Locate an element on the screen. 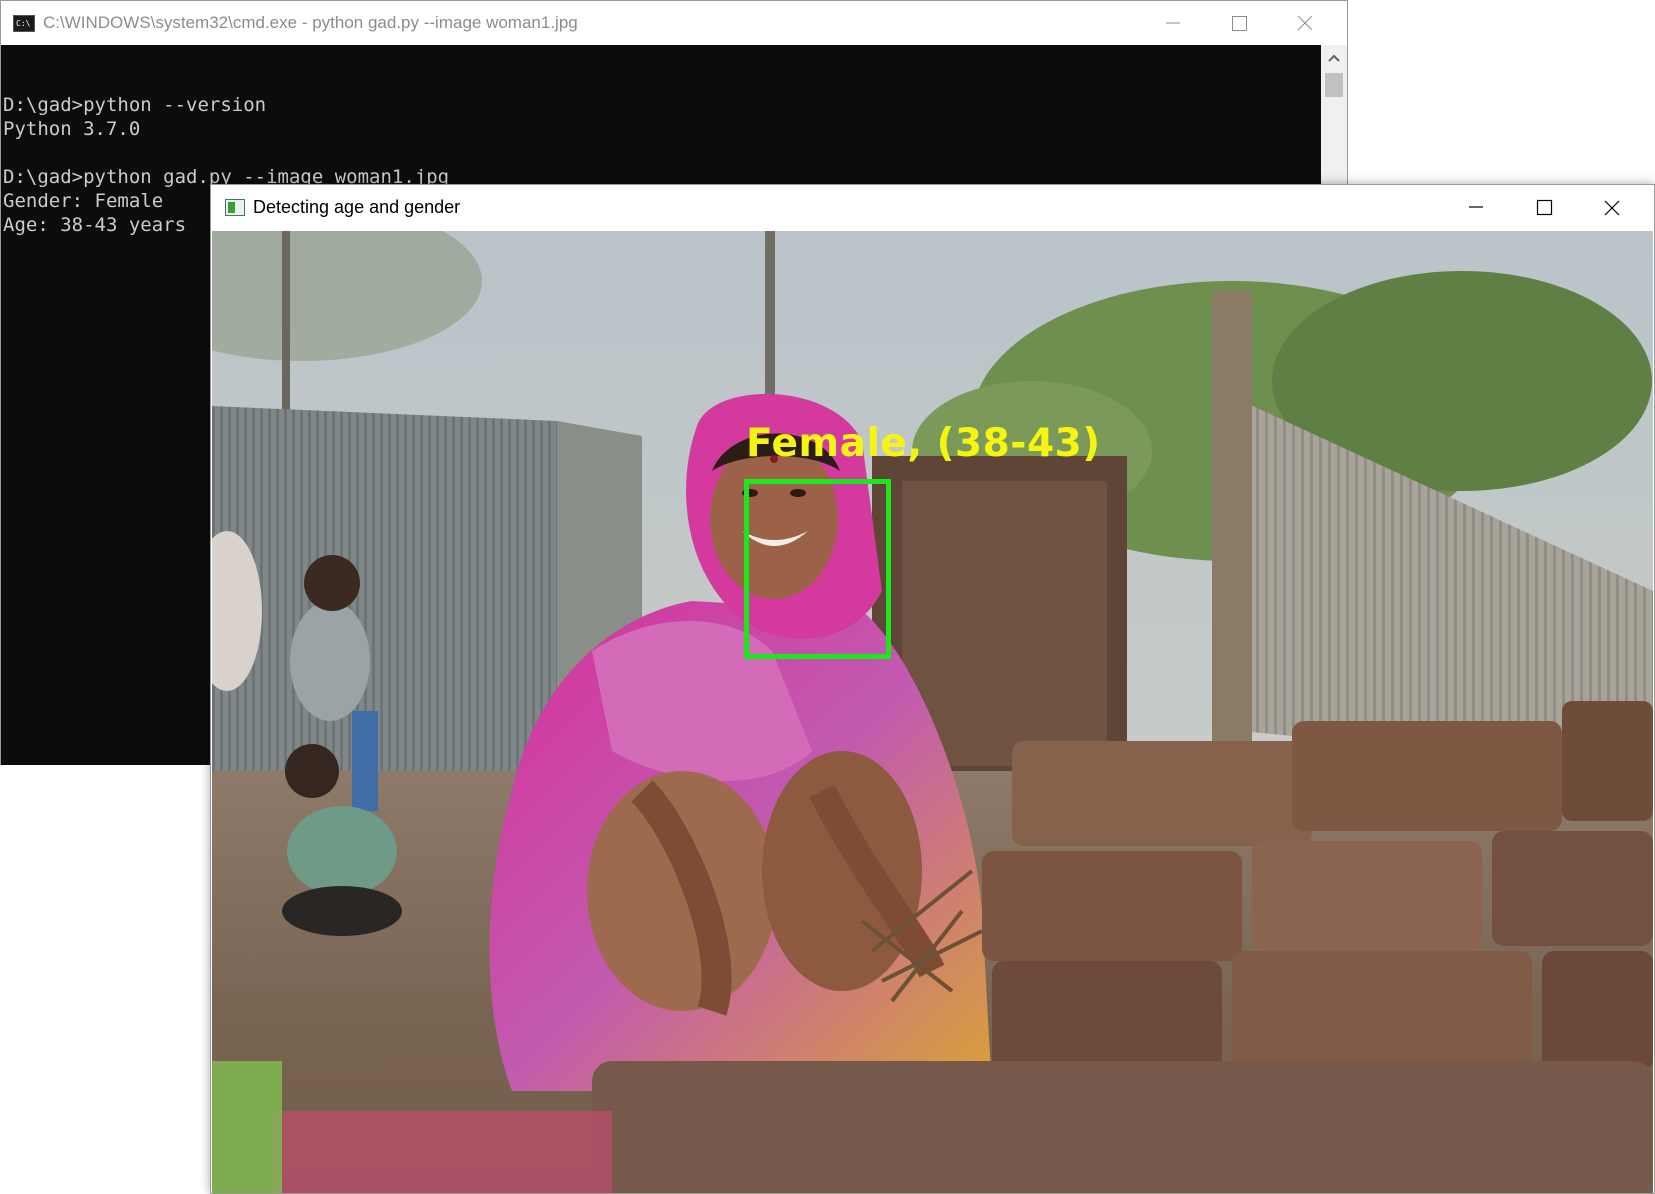 This screenshot has height=1194, width=1655. image-window-icon is located at coordinates (235, 207).